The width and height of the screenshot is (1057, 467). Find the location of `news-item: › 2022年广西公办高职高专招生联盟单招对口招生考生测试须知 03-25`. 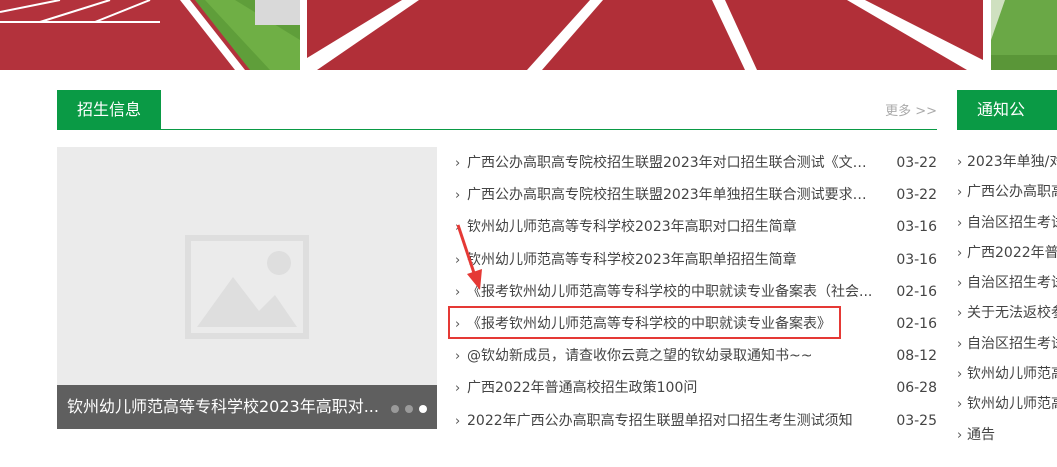

news-item: › 2022年广西公办高职高专招生联盟单招对口招生考生测试须知 03-25 is located at coordinates (696, 421).